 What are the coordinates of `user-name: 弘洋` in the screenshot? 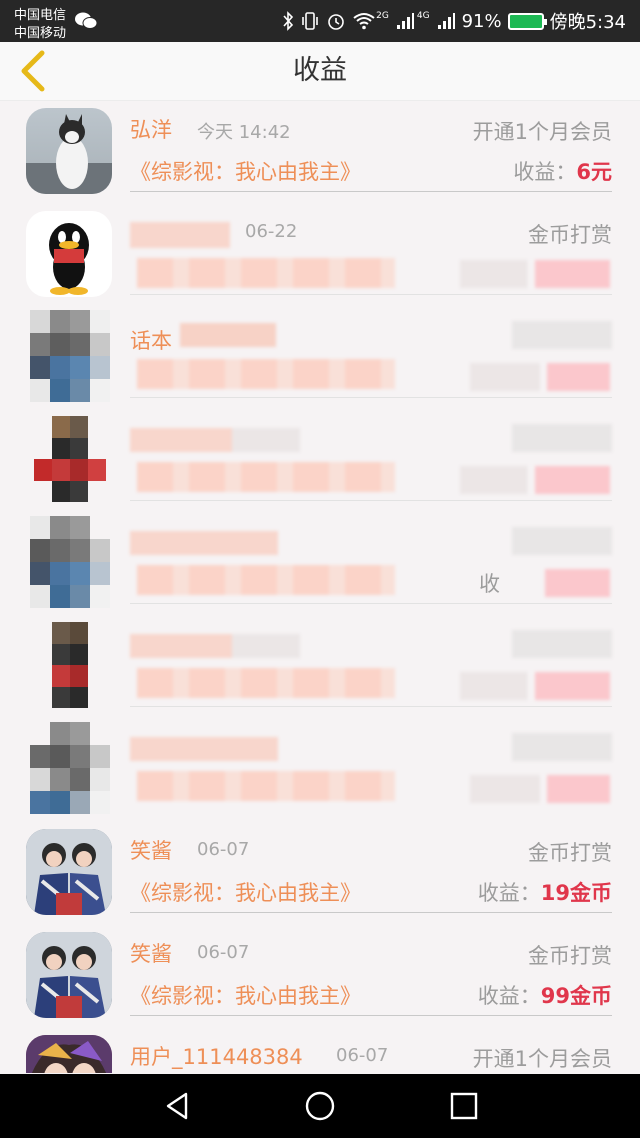 It's located at (151, 130).